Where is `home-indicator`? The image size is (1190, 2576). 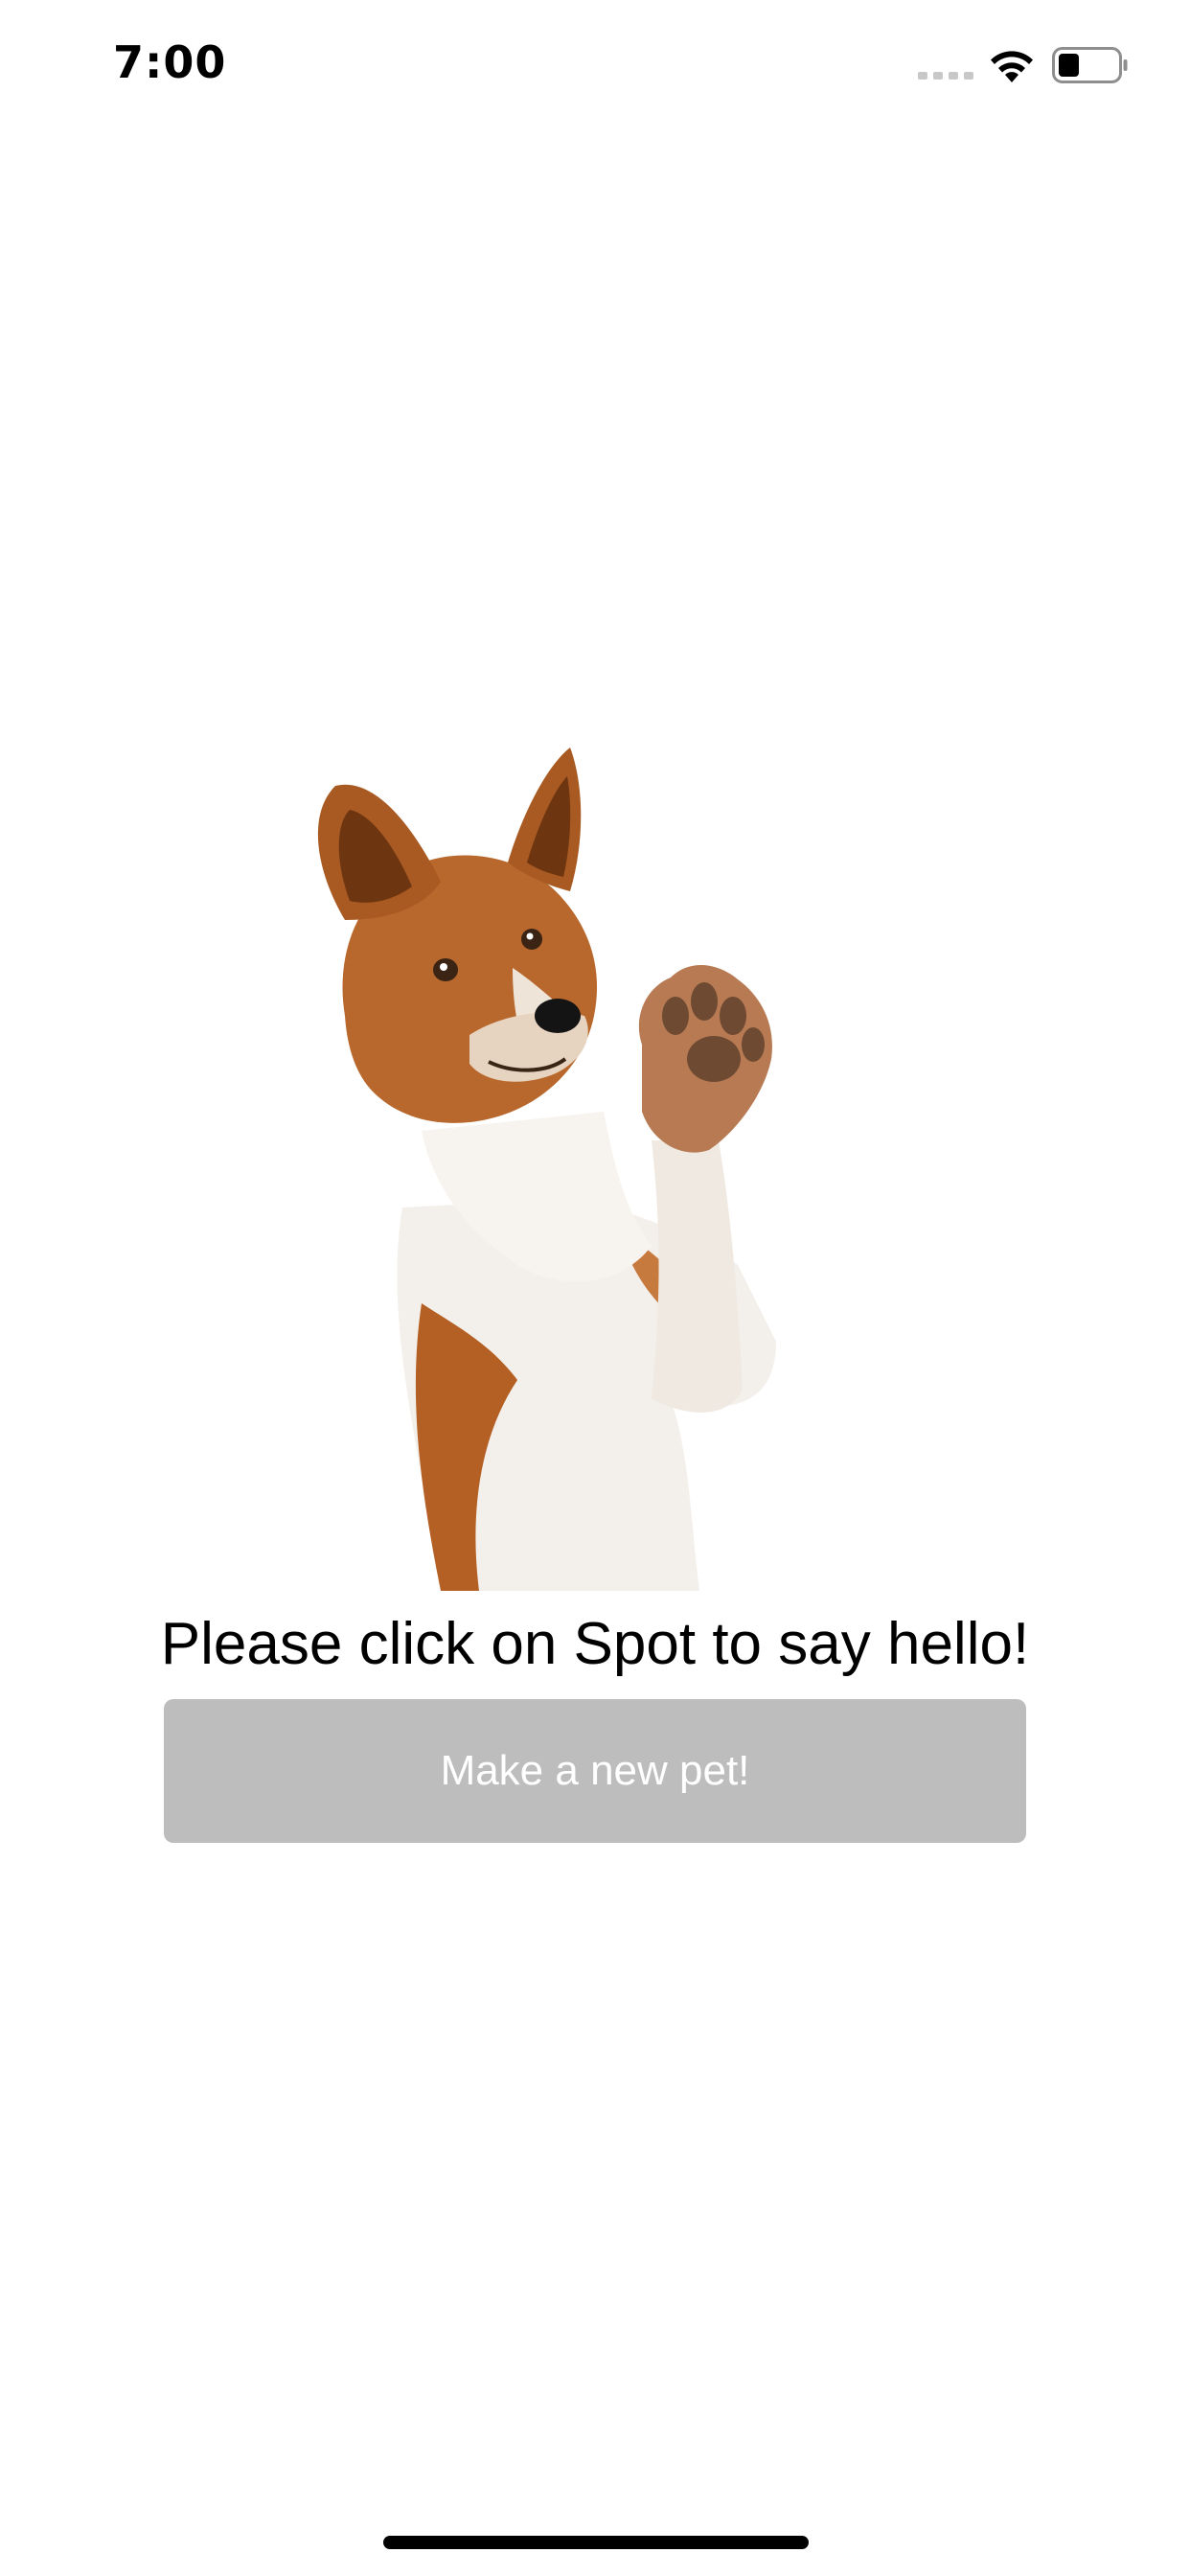 home-indicator is located at coordinates (596, 2542).